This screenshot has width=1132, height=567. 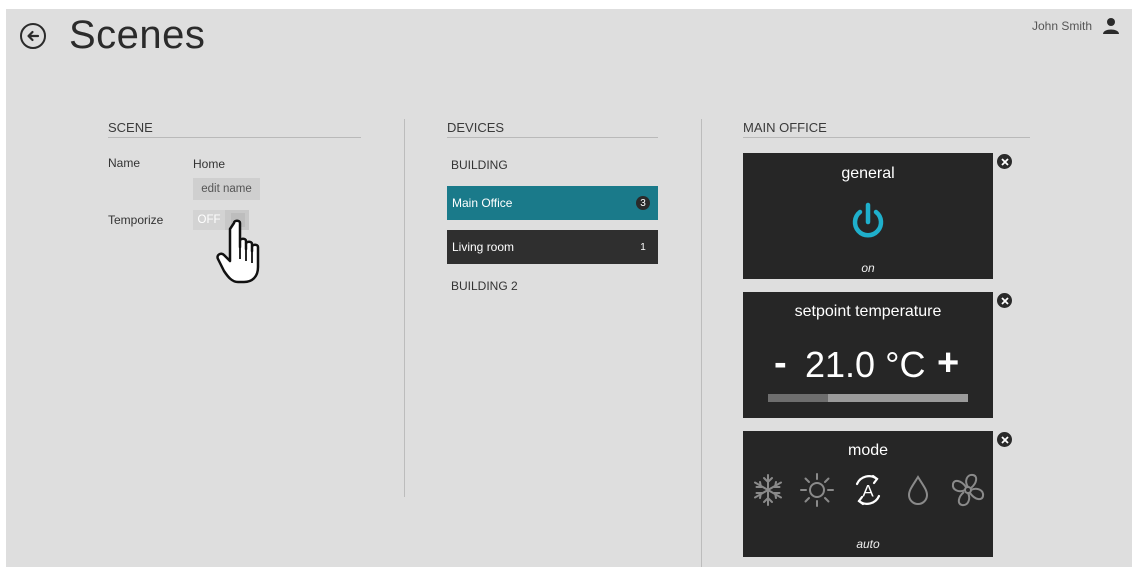 What do you see at coordinates (968, 490) in the screenshot?
I see `fan-icon` at bounding box center [968, 490].